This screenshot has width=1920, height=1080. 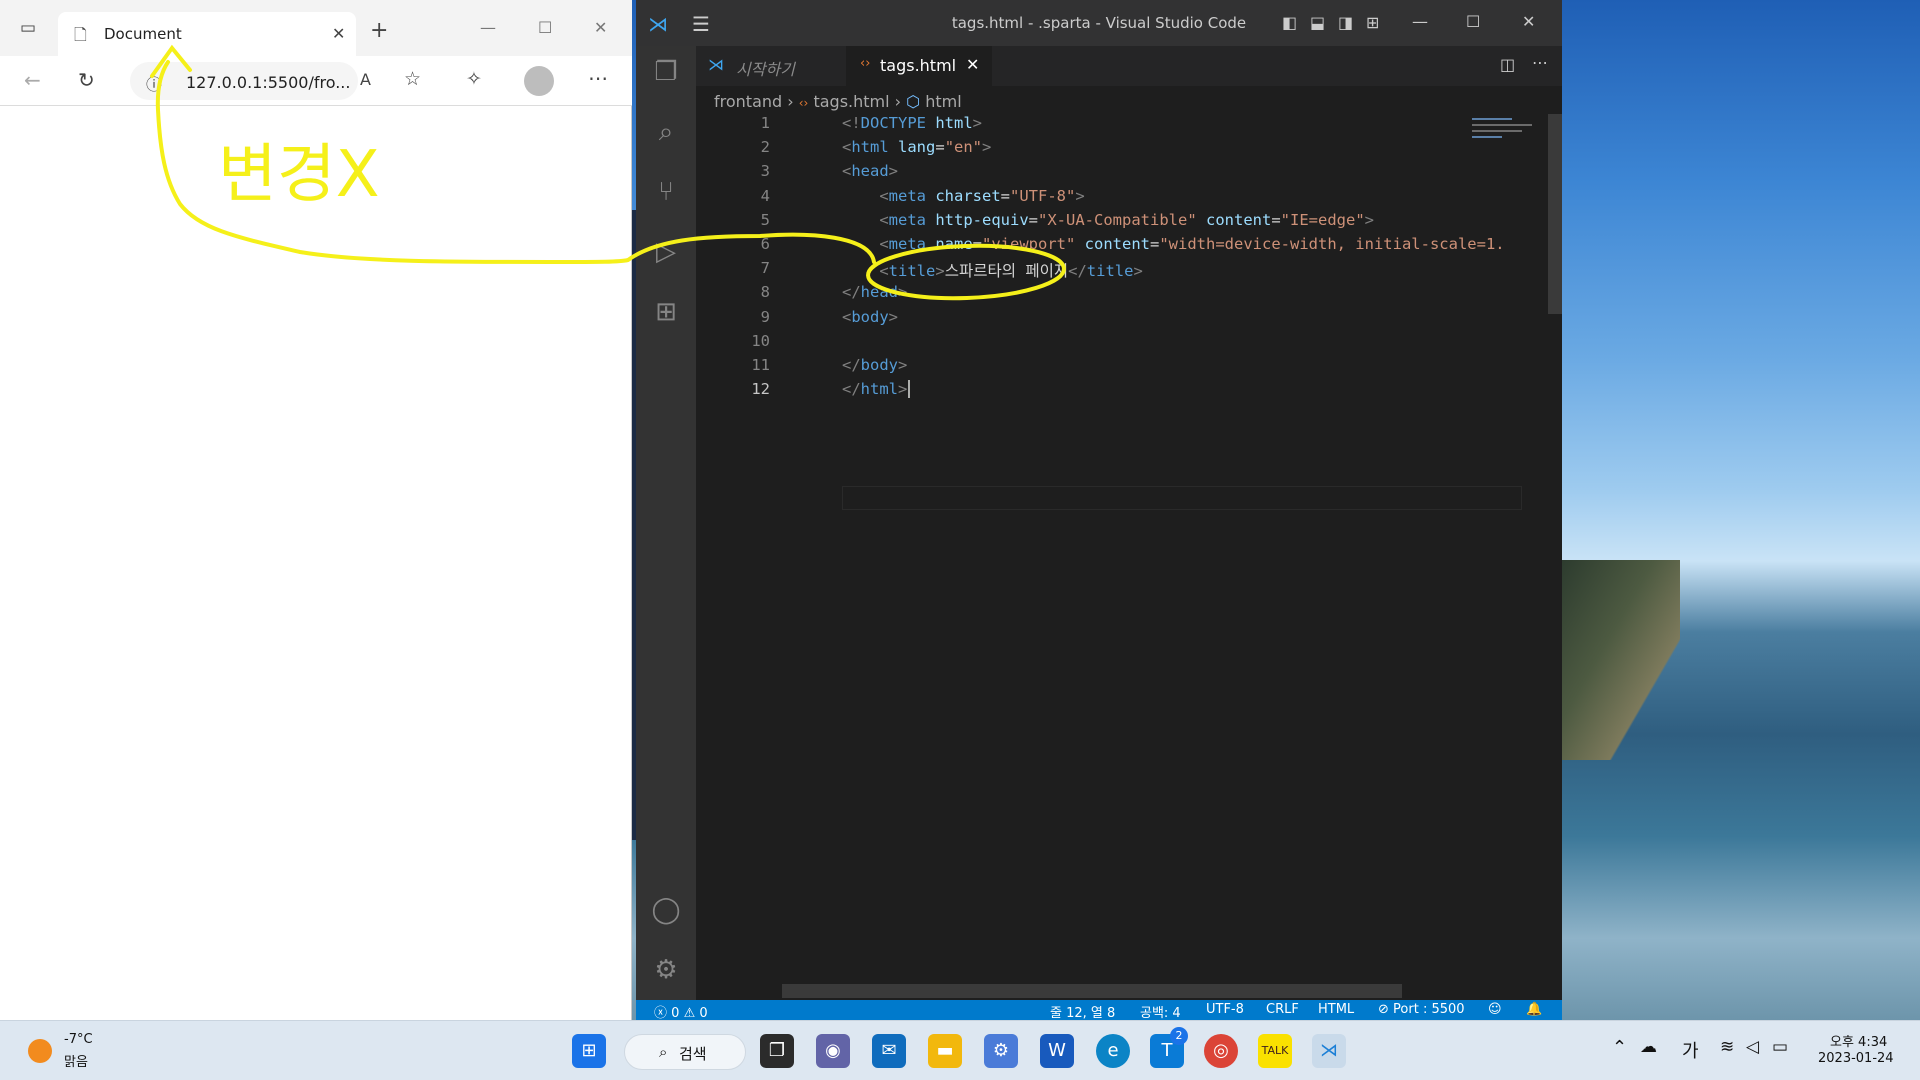 I want to click on current-line-highlight, so click(x=1182, y=498).